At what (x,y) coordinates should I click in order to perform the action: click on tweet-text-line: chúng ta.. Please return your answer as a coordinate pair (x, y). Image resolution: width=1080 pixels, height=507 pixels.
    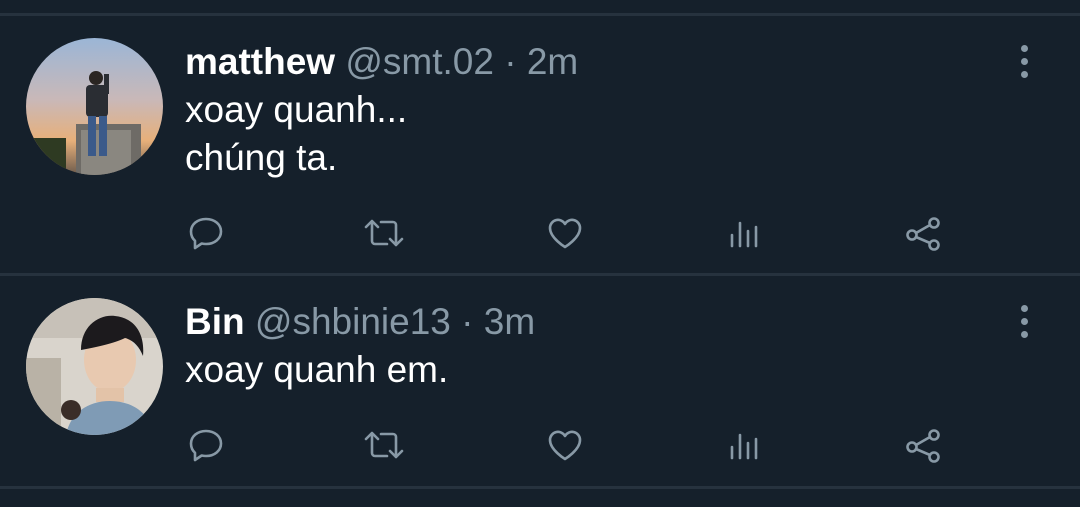
    Looking at the image, I should click on (261, 157).